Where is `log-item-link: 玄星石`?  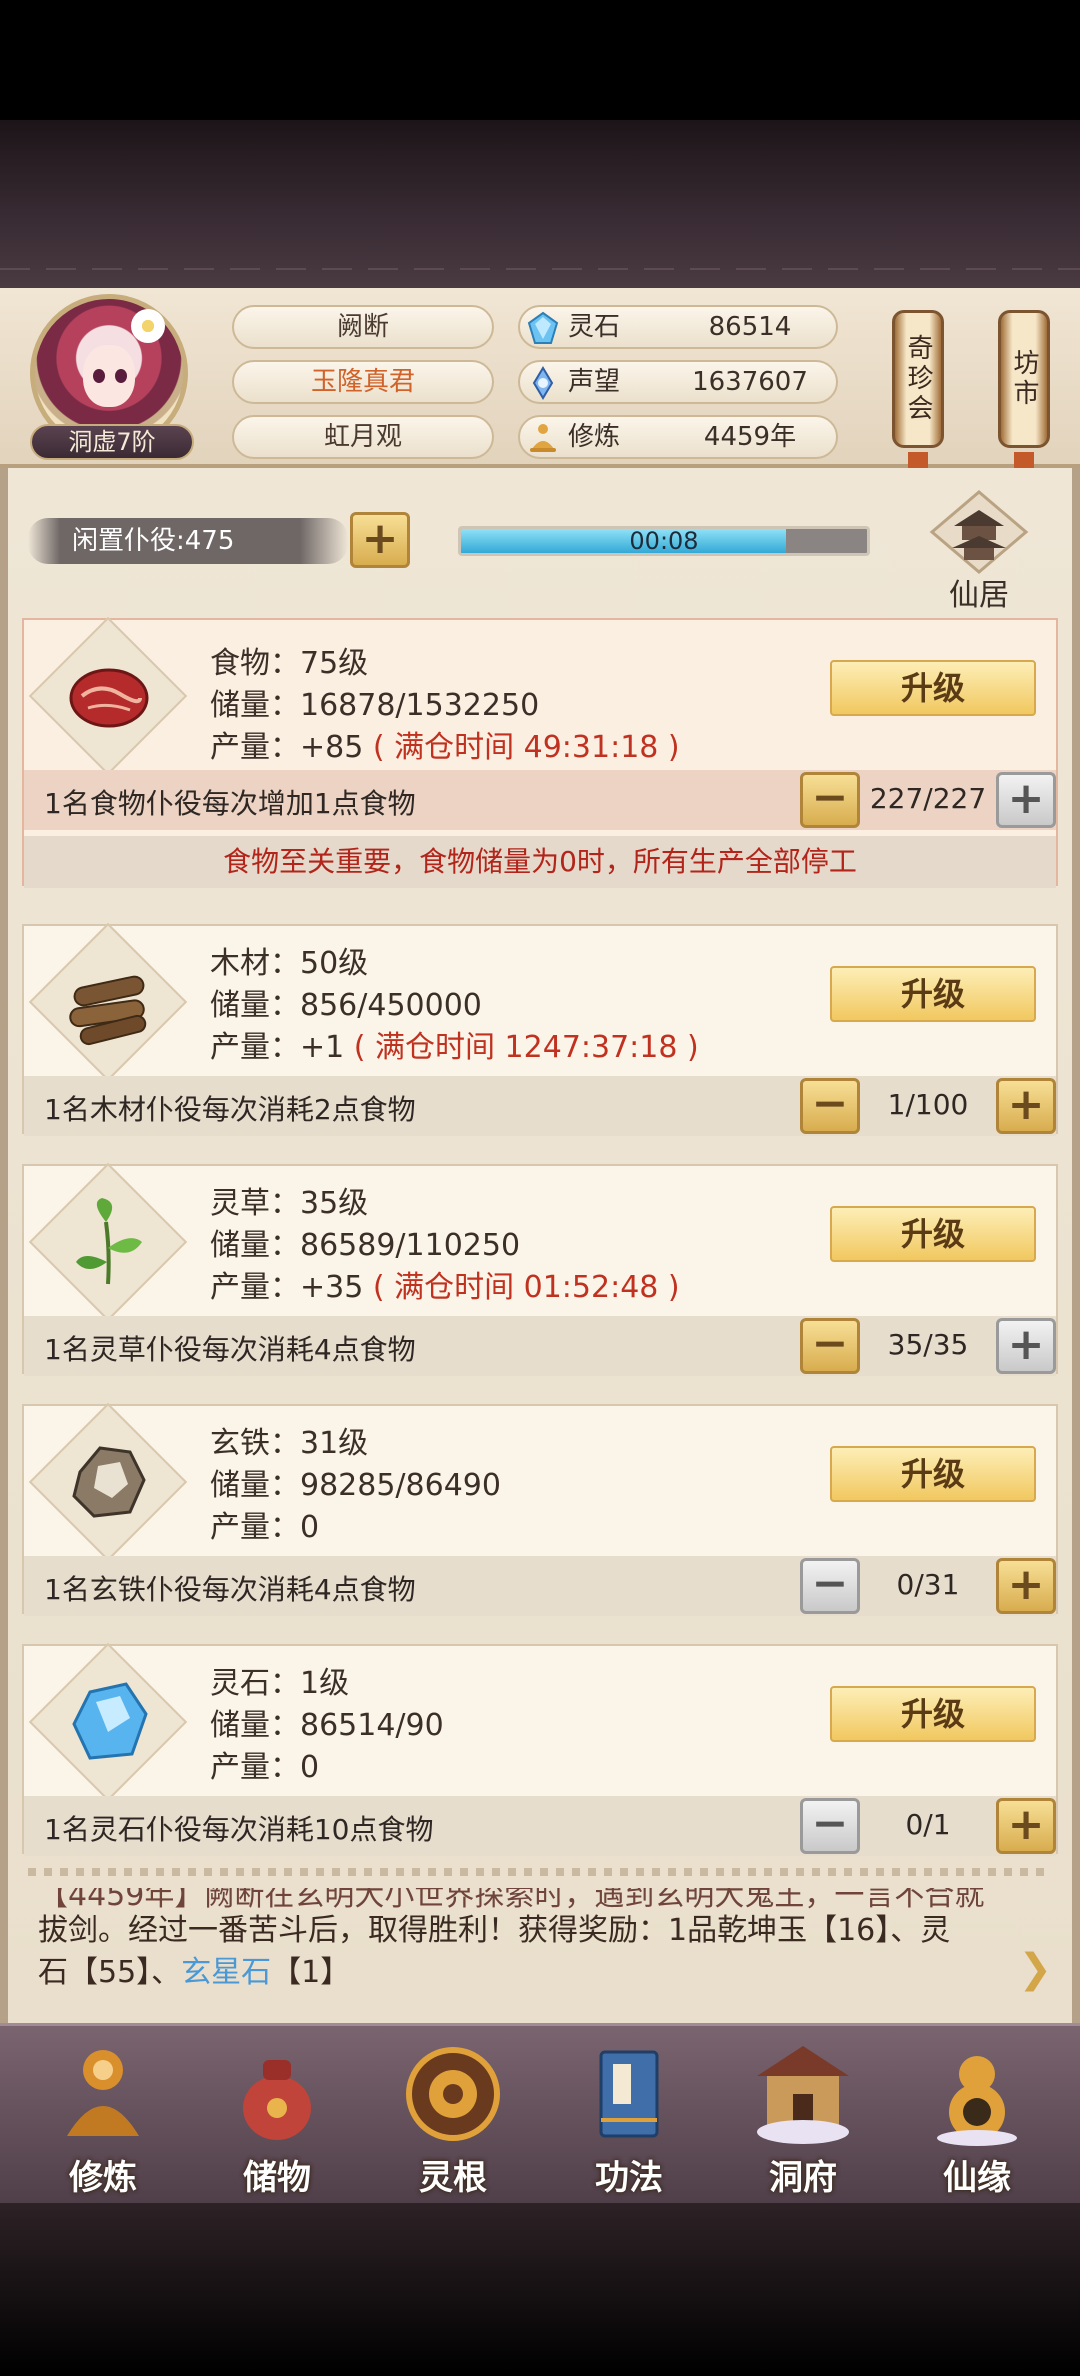
log-item-link: 玄星石 is located at coordinates (226, 1972).